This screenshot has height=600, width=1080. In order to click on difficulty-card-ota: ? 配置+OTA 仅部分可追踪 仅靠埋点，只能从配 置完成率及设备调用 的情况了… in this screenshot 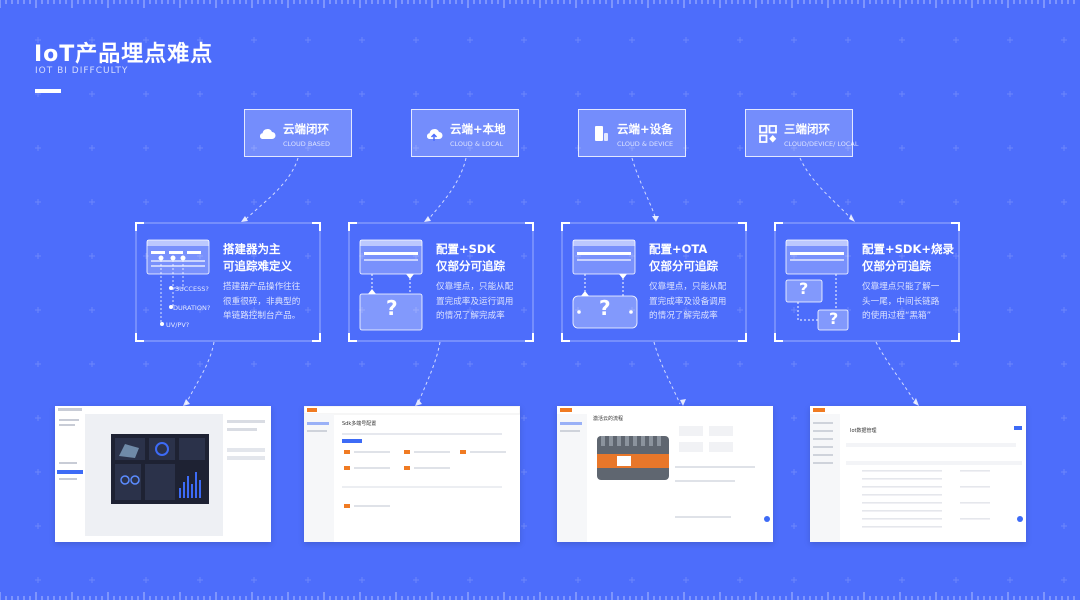, I will do `click(654, 282)`.